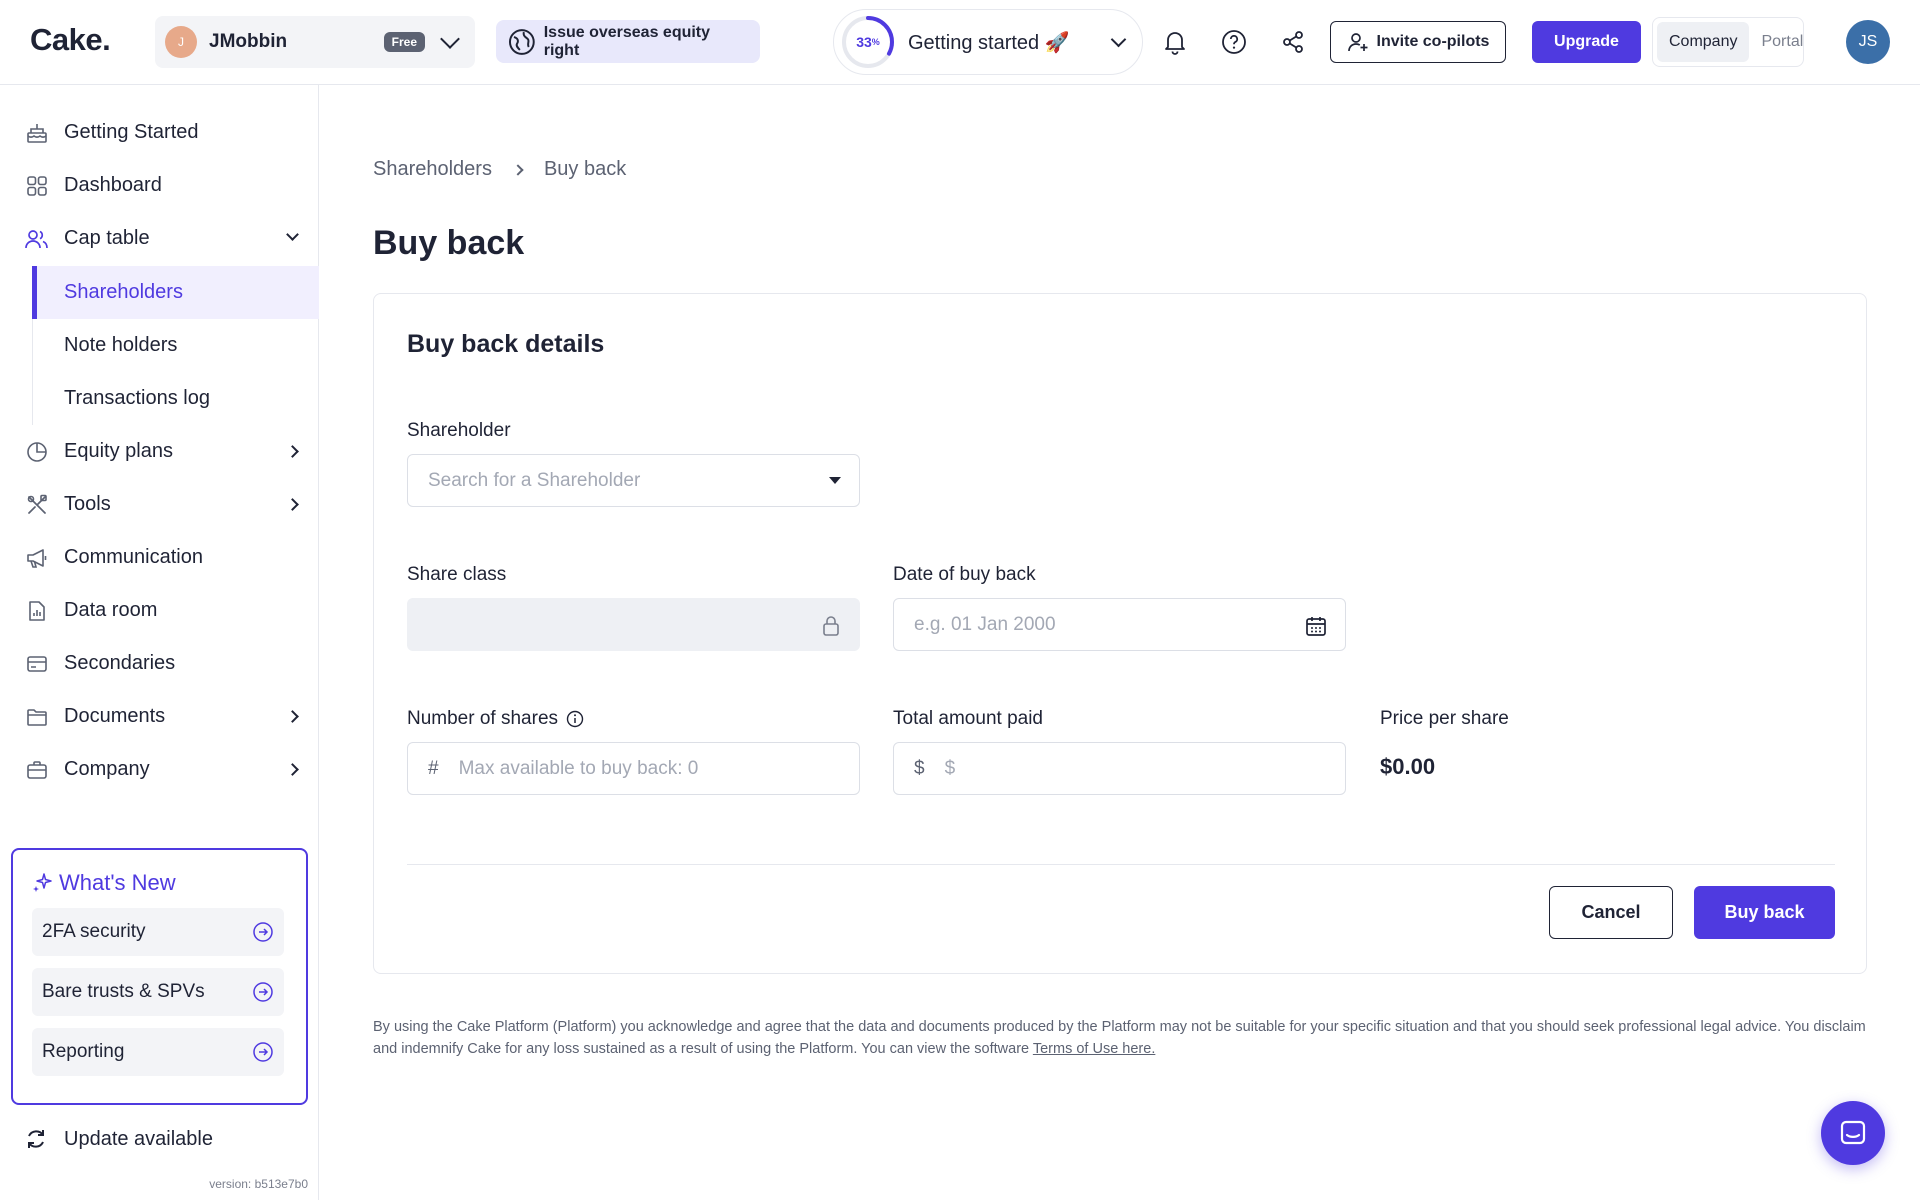  I want to click on sidebar-item-secondaries: Secondaries, so click(159, 663).